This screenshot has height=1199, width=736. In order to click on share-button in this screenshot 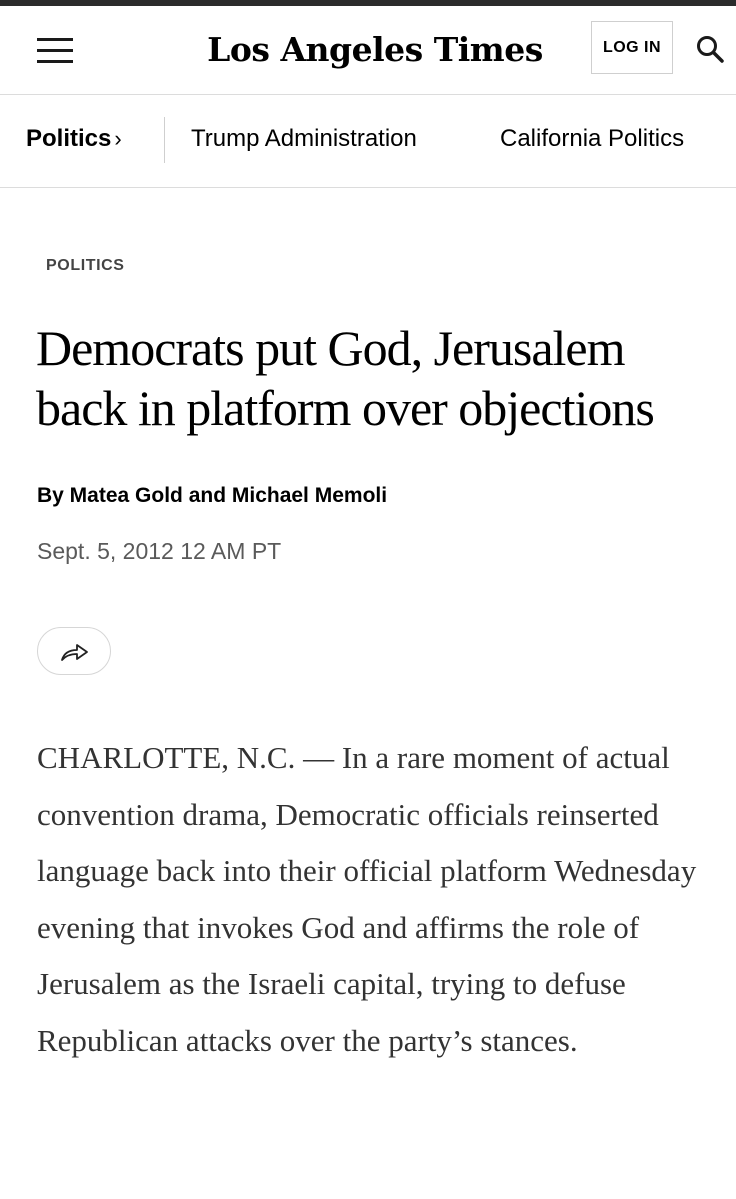, I will do `click(74, 651)`.